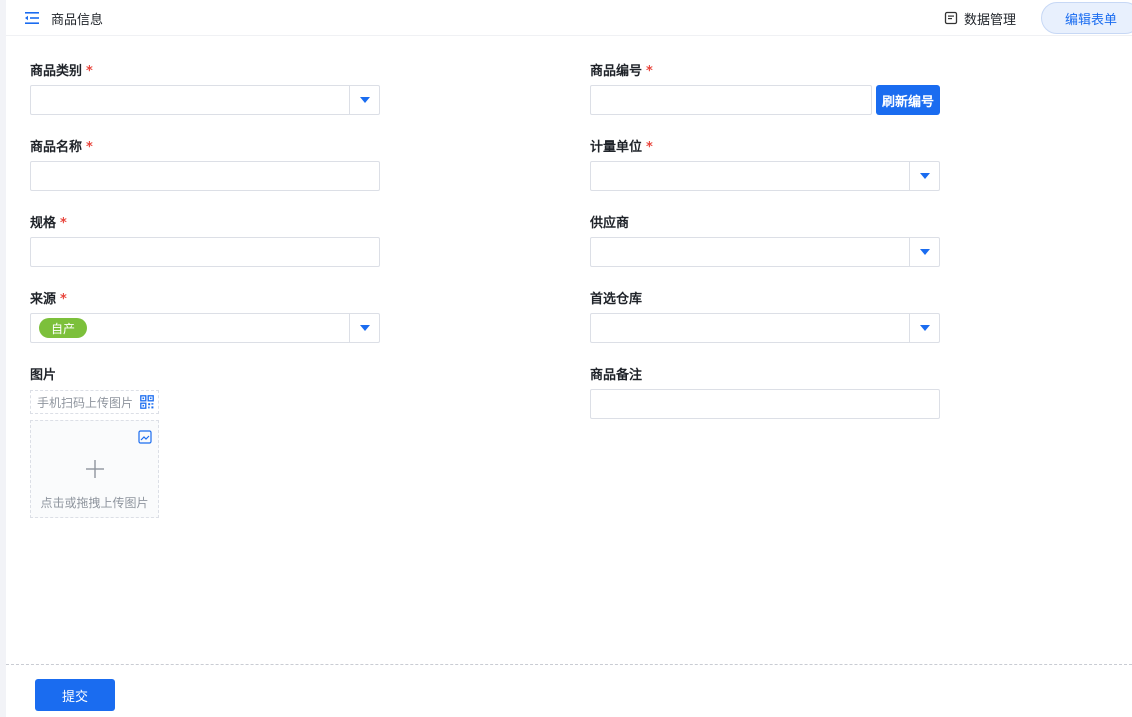 The width and height of the screenshot is (1132, 717). I want to click on data-management-label: 数据管理, so click(990, 20).